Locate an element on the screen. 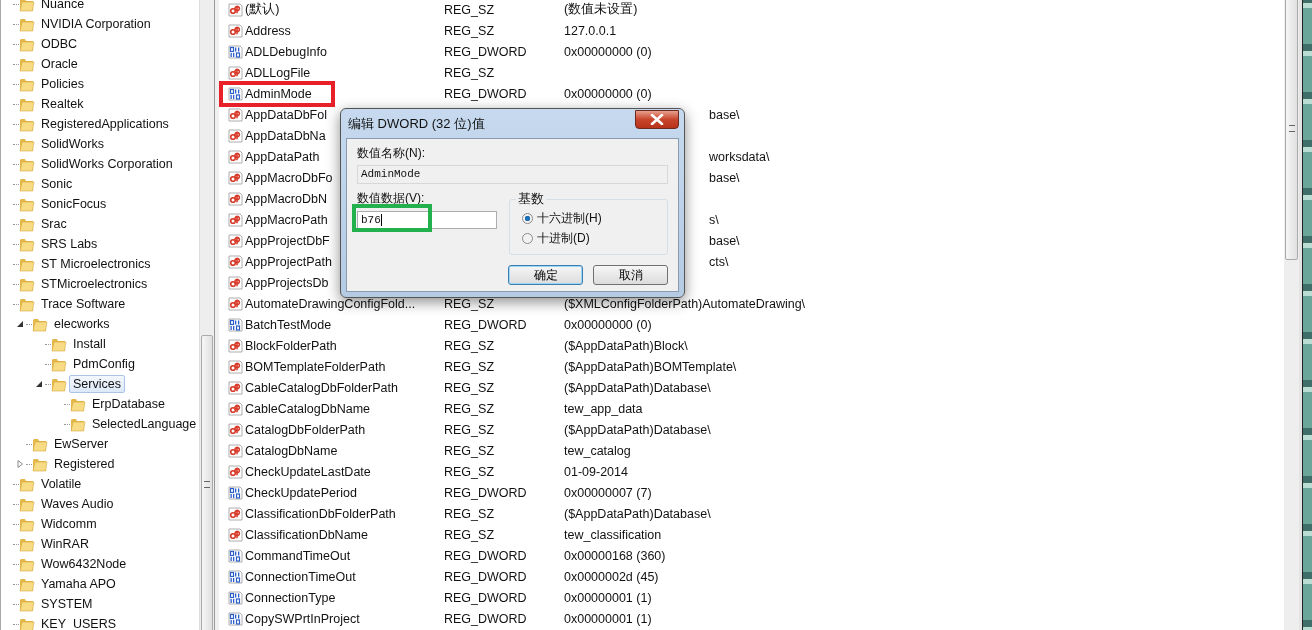  tree-item: ST Microelectronics is located at coordinates (96, 264).